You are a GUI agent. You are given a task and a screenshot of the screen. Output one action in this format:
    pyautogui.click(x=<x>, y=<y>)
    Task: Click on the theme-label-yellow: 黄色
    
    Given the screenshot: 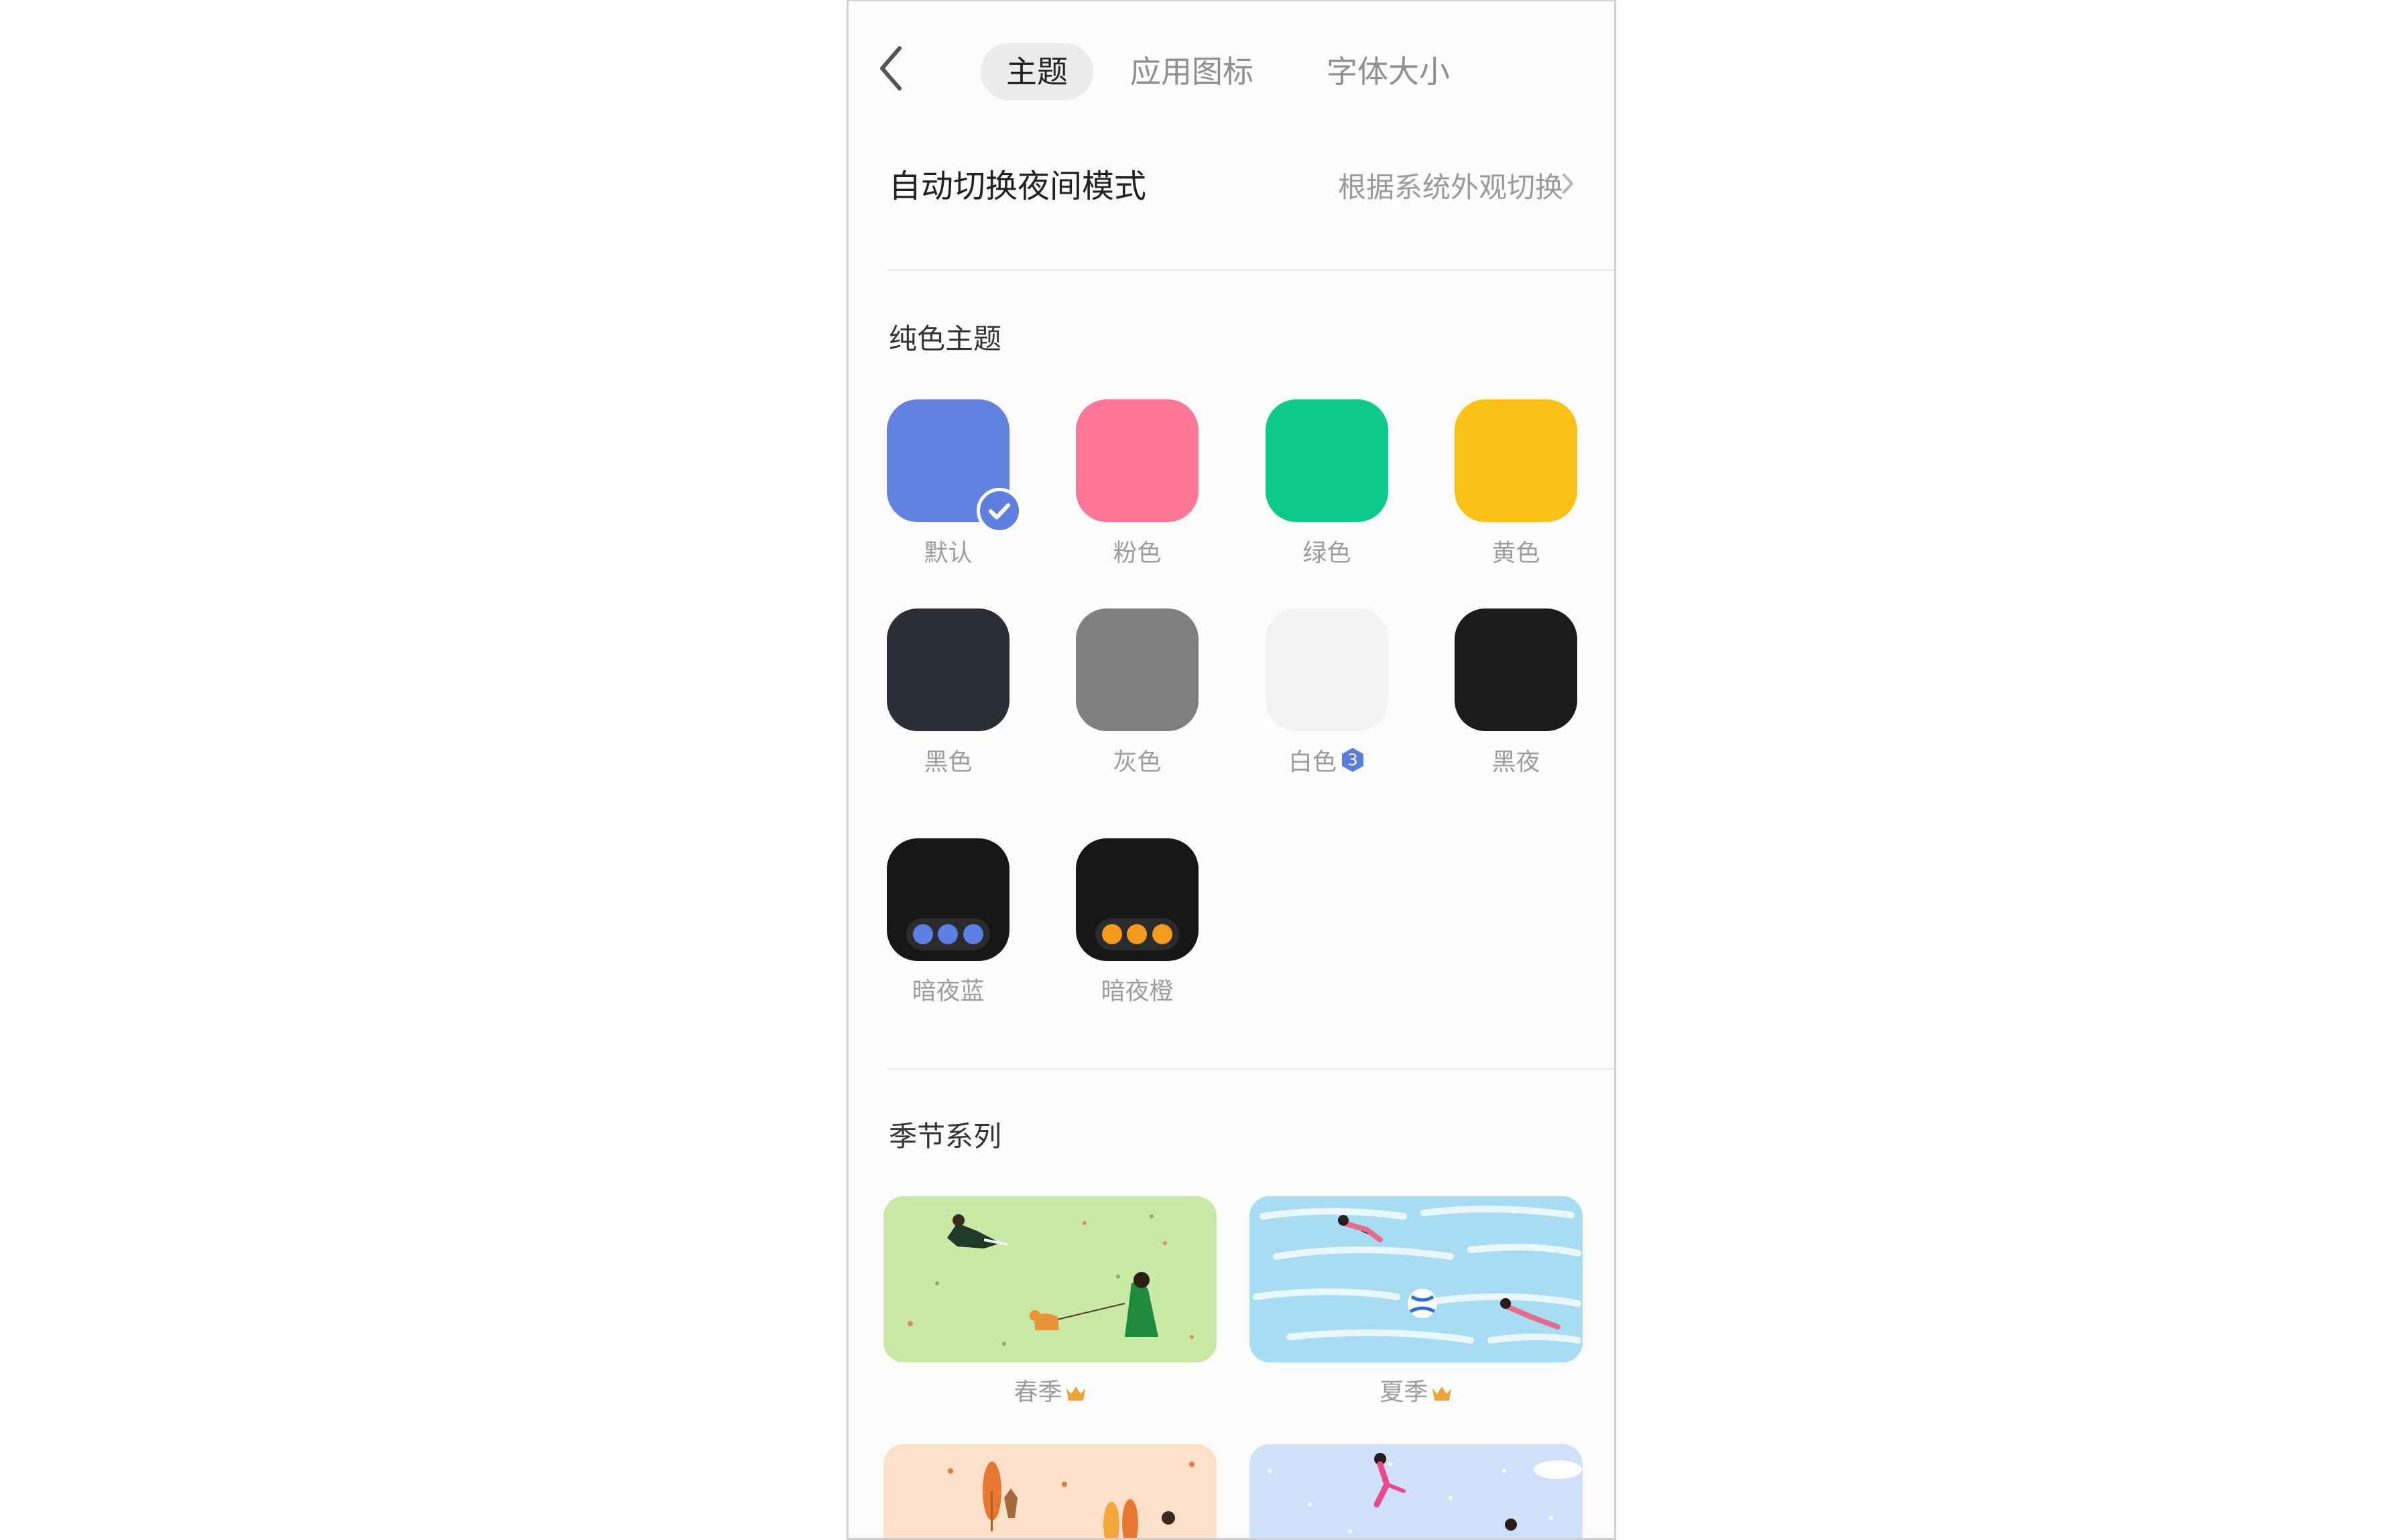 What is the action you would take?
    pyautogui.click(x=1516, y=553)
    